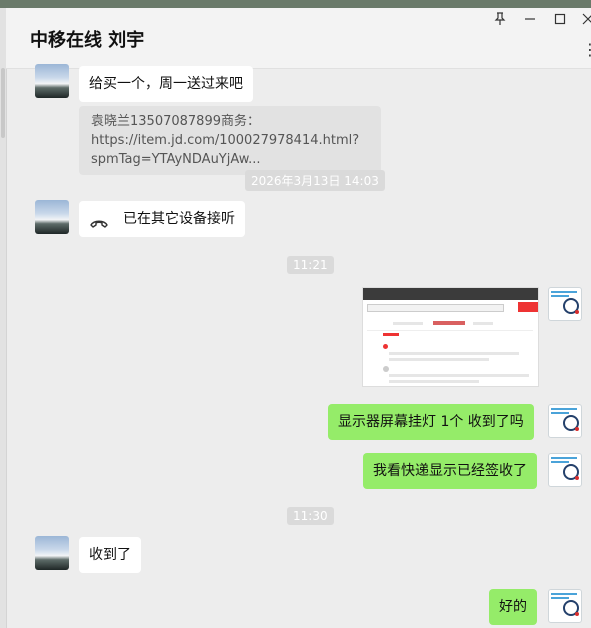 This screenshot has height=628, width=591. Describe the element at coordinates (584, 21) in the screenshot. I see `close-icon` at that location.